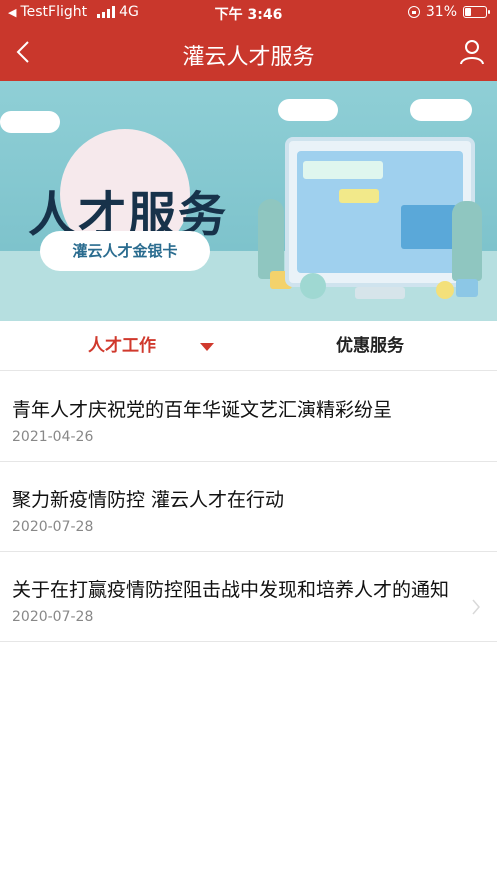 The height and width of the screenshot is (883, 497). I want to click on tab-discount-services: 优惠服务, so click(370, 346).